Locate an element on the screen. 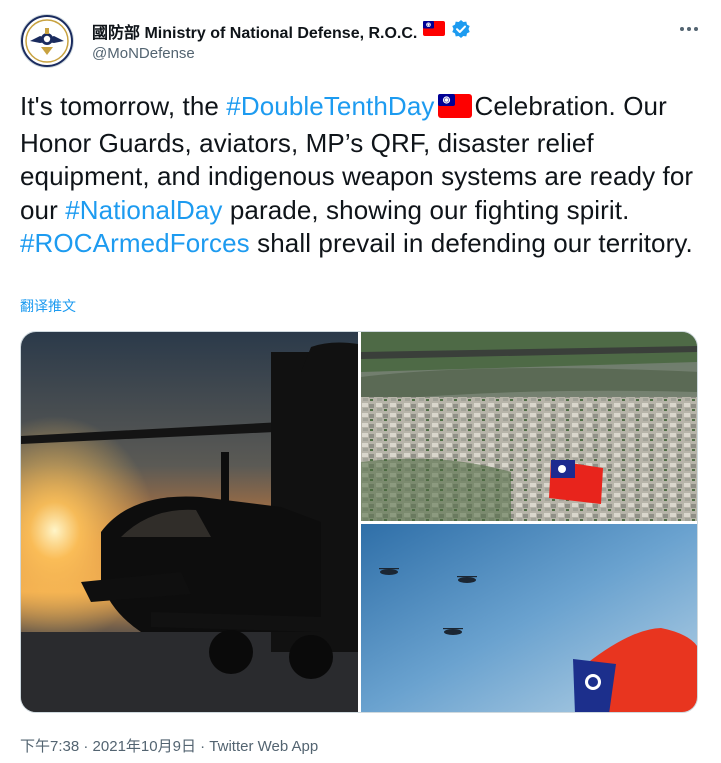  tweet-source: Twitter Web App is located at coordinates (263, 746).